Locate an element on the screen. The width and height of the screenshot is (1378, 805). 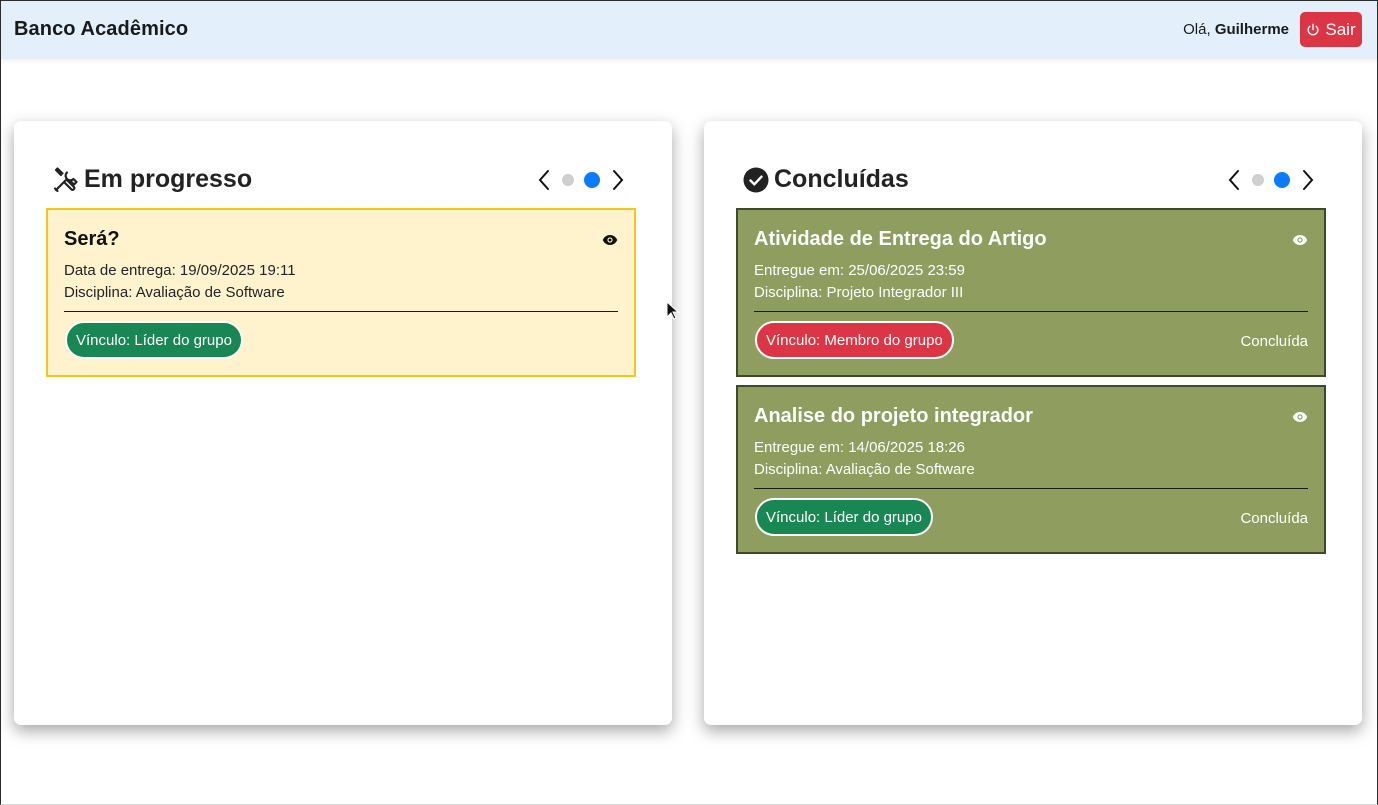
brand-title: Banco Acadêmico is located at coordinates (101, 29).